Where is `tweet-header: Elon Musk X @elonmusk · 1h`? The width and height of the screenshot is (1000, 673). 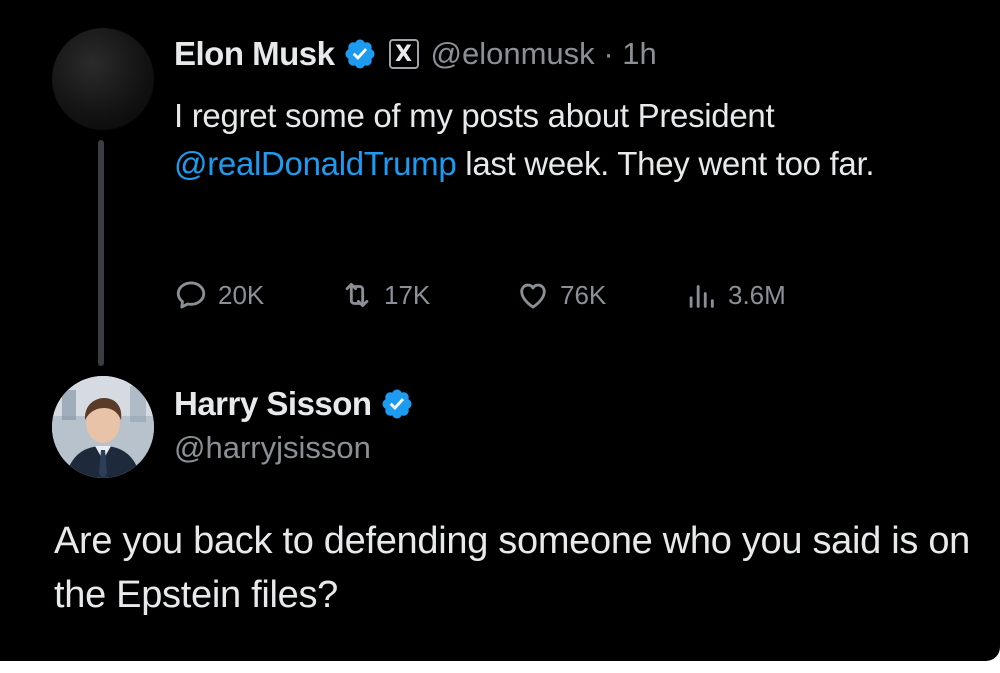
tweet-header: Elon Musk X @elonmusk · 1h is located at coordinates (415, 54).